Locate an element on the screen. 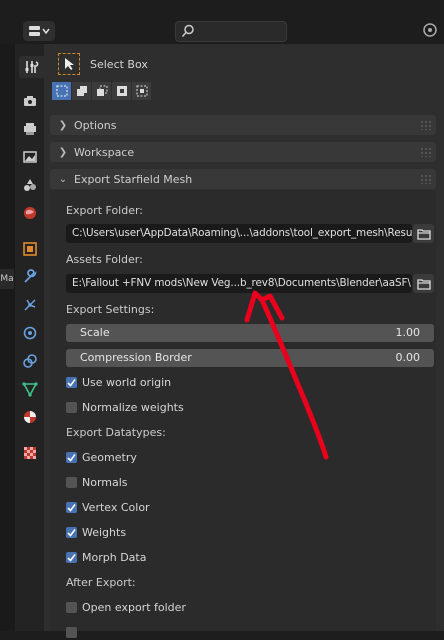 Image resolution: width=444 pixels, height=640 pixels. normalize-weights-label: Normalize weights is located at coordinates (133, 407).